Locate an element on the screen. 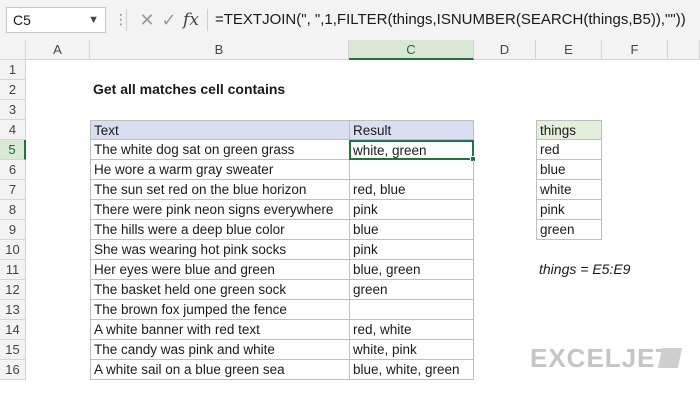 This screenshot has height=400, width=700. table-cell-text: The white dog sat on green grass is located at coordinates (220, 150).